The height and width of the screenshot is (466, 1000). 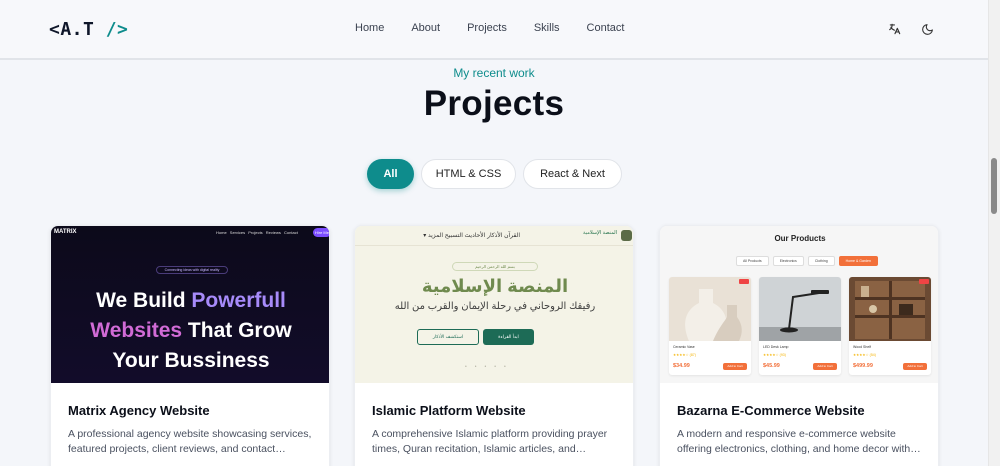 I want to click on project-filters: All HTML & CSS React & Next, so click(x=494, y=174).